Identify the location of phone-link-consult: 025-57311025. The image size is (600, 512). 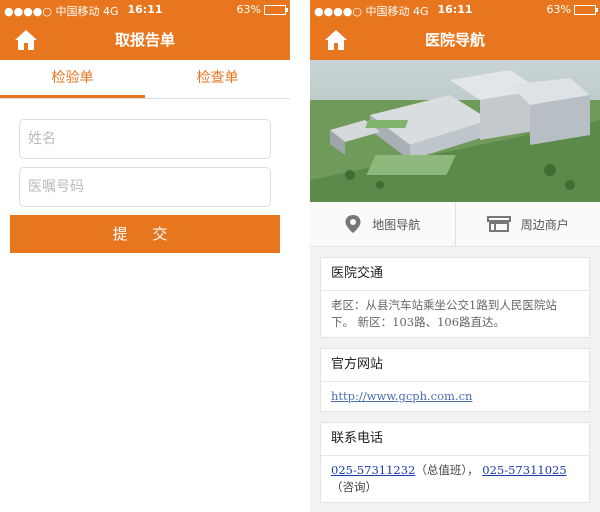
(524, 470).